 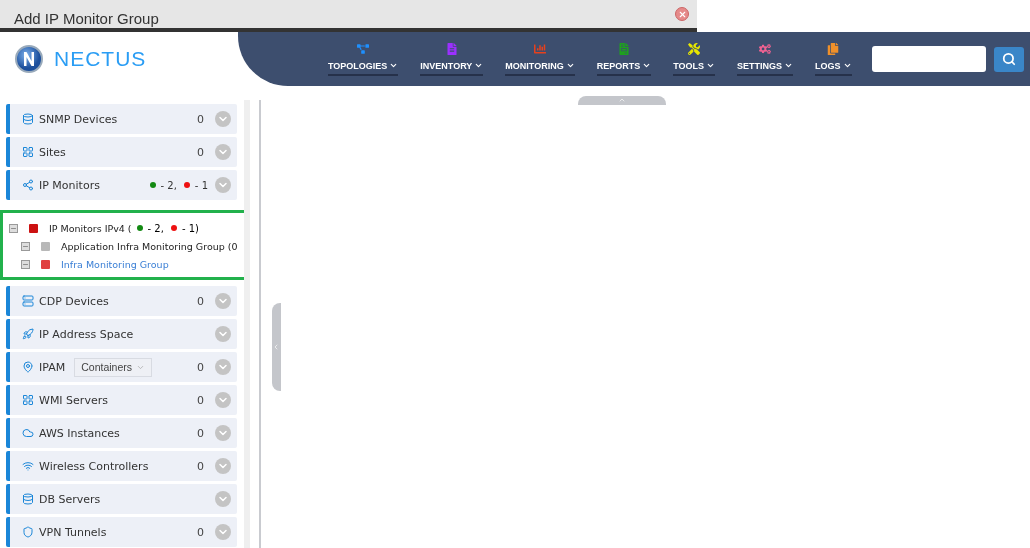 What do you see at coordinates (540, 59) in the screenshot?
I see `nav-menu: MONITORING` at bounding box center [540, 59].